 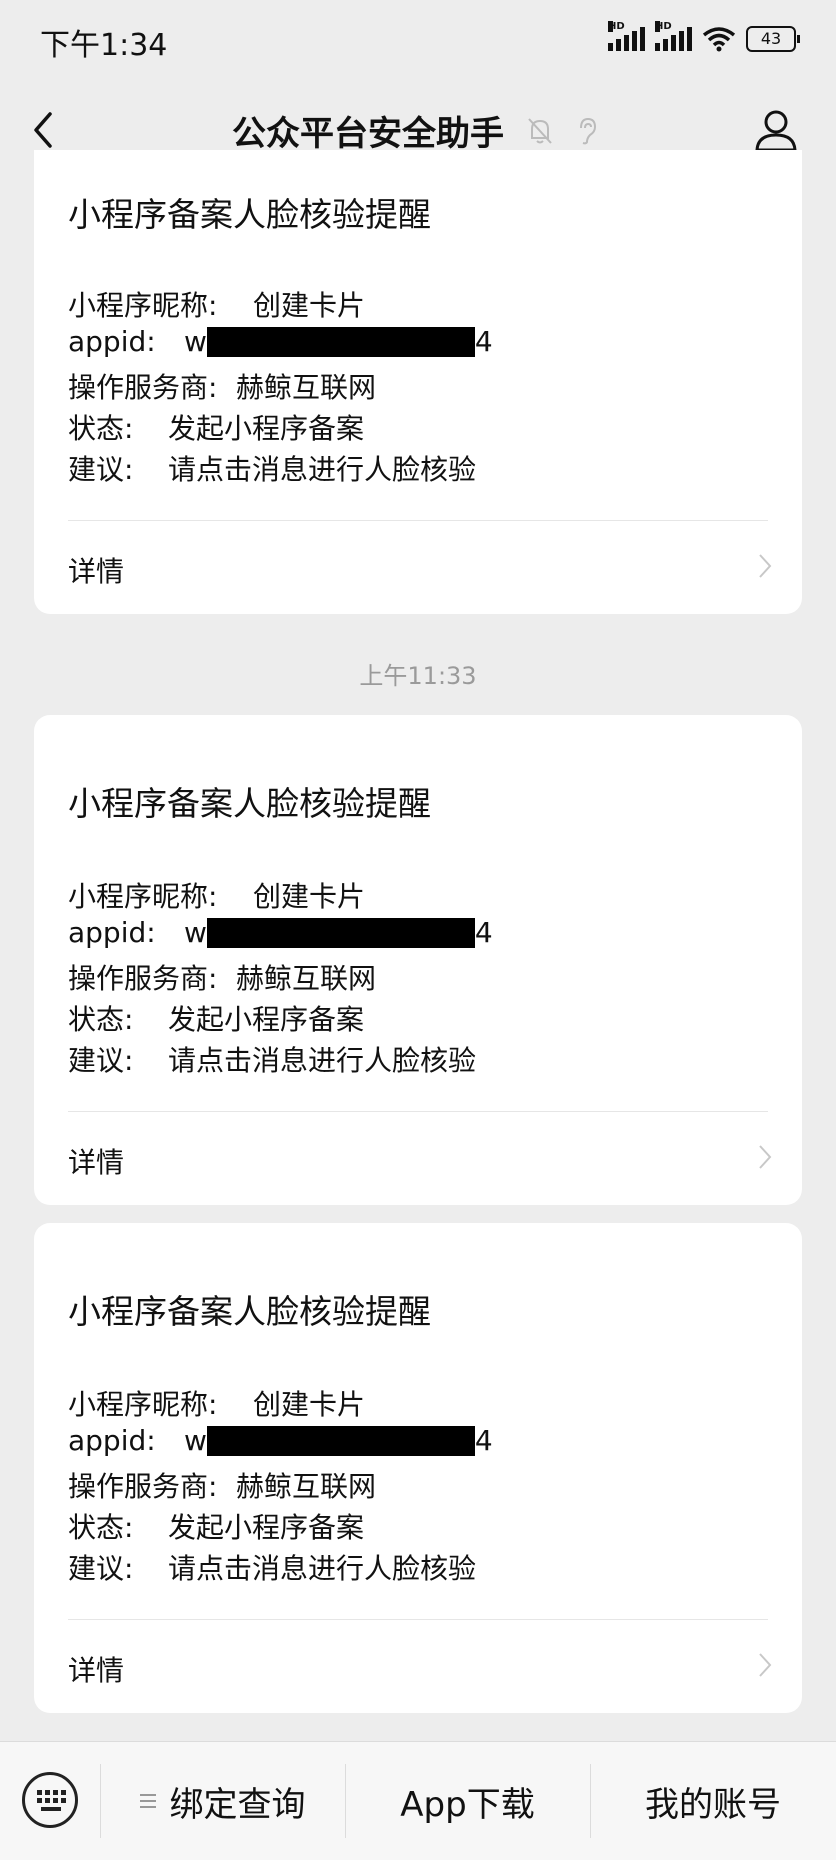 What do you see at coordinates (368, 134) in the screenshot?
I see `page-title: 公众平台安全助手` at bounding box center [368, 134].